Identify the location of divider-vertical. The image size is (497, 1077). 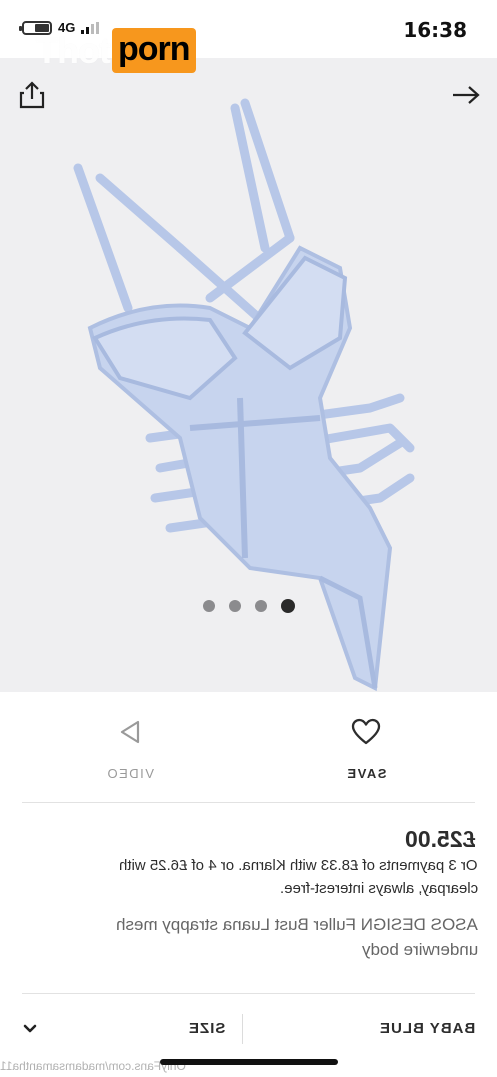
(242, 1029).